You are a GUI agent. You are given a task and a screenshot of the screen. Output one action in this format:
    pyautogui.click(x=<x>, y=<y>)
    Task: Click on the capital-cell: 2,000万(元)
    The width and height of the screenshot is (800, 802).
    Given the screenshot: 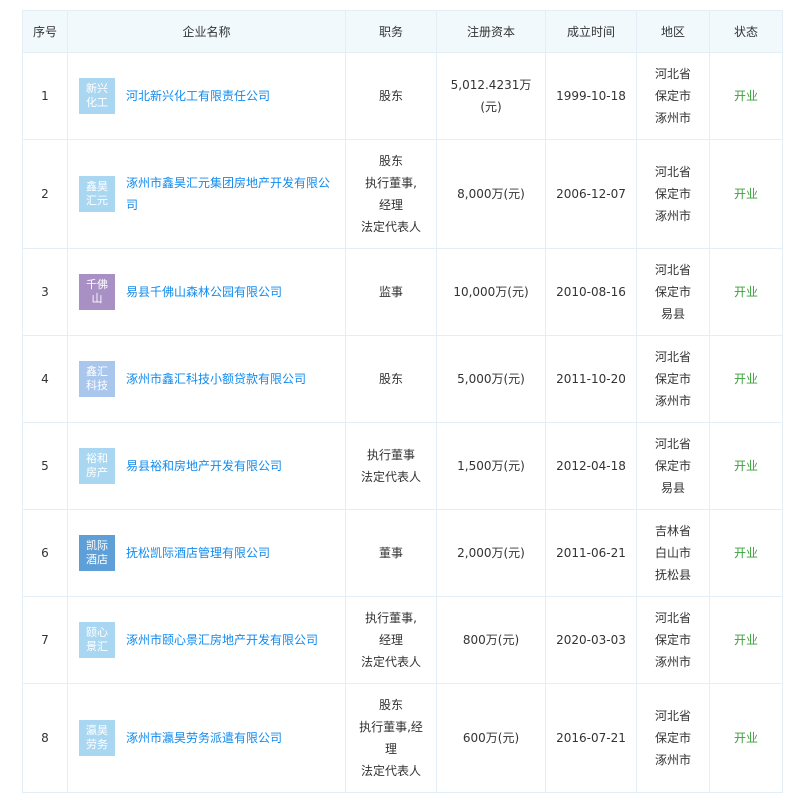 What is the action you would take?
    pyautogui.click(x=491, y=553)
    